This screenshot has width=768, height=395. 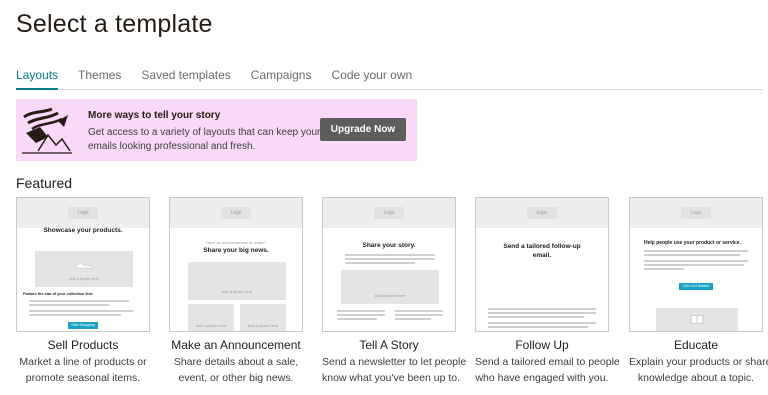 What do you see at coordinates (696, 378) in the screenshot?
I see `card-description-line: knowledge about a topic.` at bounding box center [696, 378].